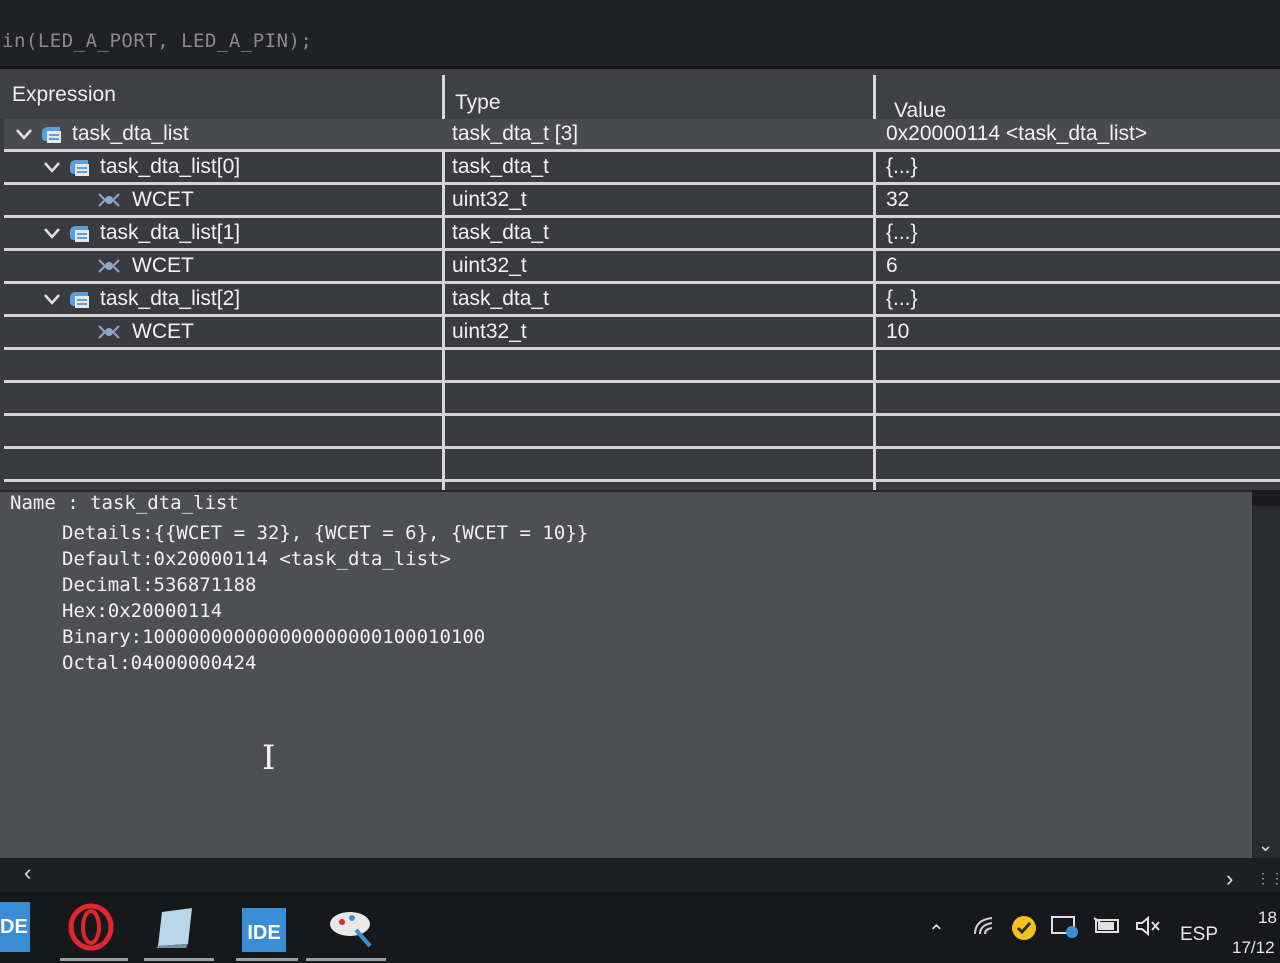 This screenshot has height=963, width=1280. I want to click on row-value: 10, so click(1081, 332).